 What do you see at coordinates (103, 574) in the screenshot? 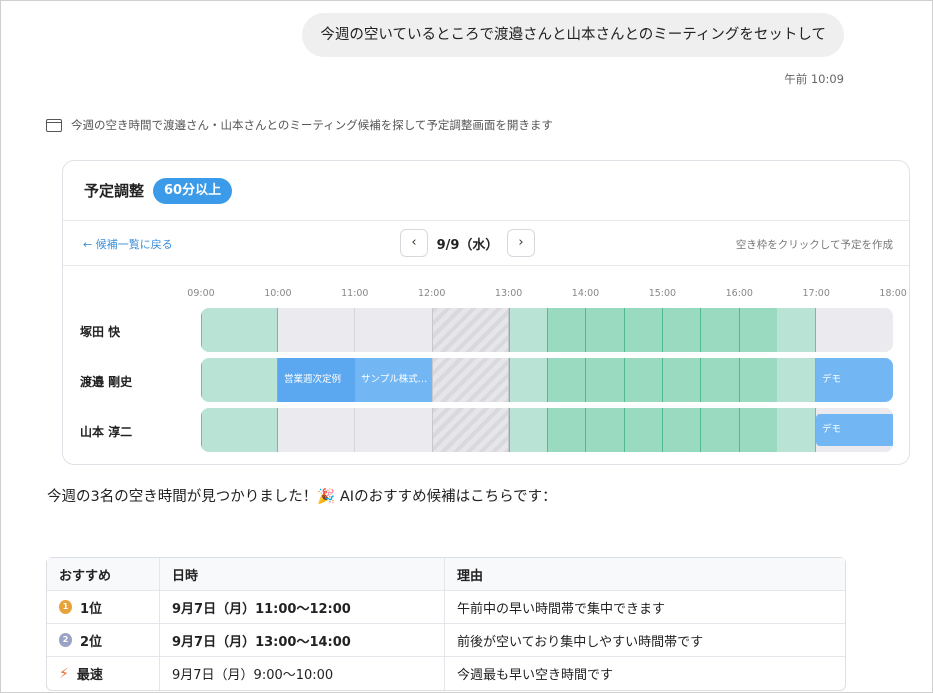
I see `column-header: おすすめ` at bounding box center [103, 574].